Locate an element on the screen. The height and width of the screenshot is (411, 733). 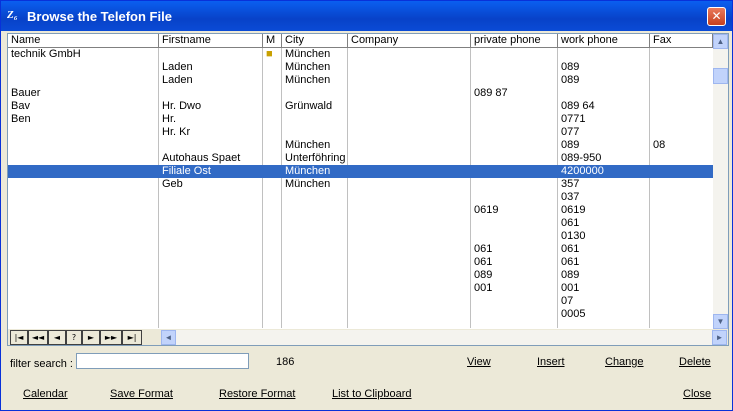
column-header-name: Name is located at coordinates (83, 41).